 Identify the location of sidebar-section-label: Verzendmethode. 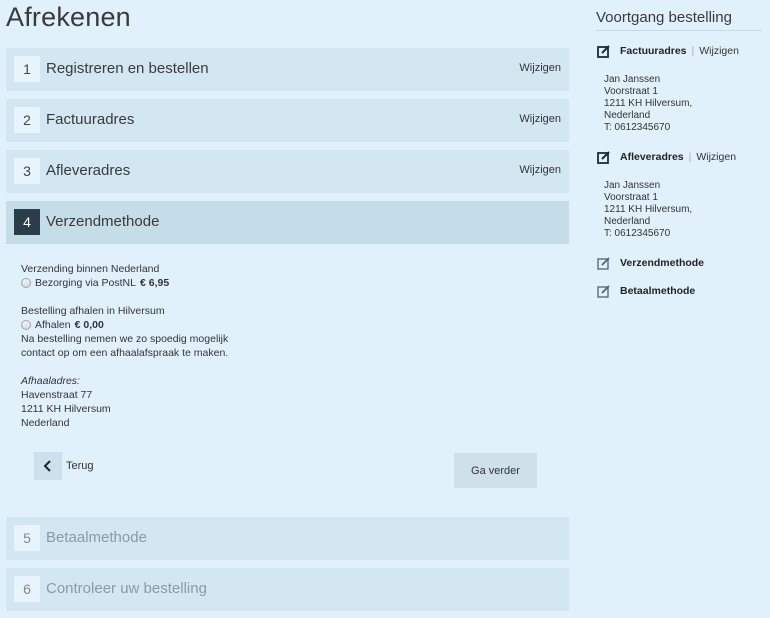
(662, 263).